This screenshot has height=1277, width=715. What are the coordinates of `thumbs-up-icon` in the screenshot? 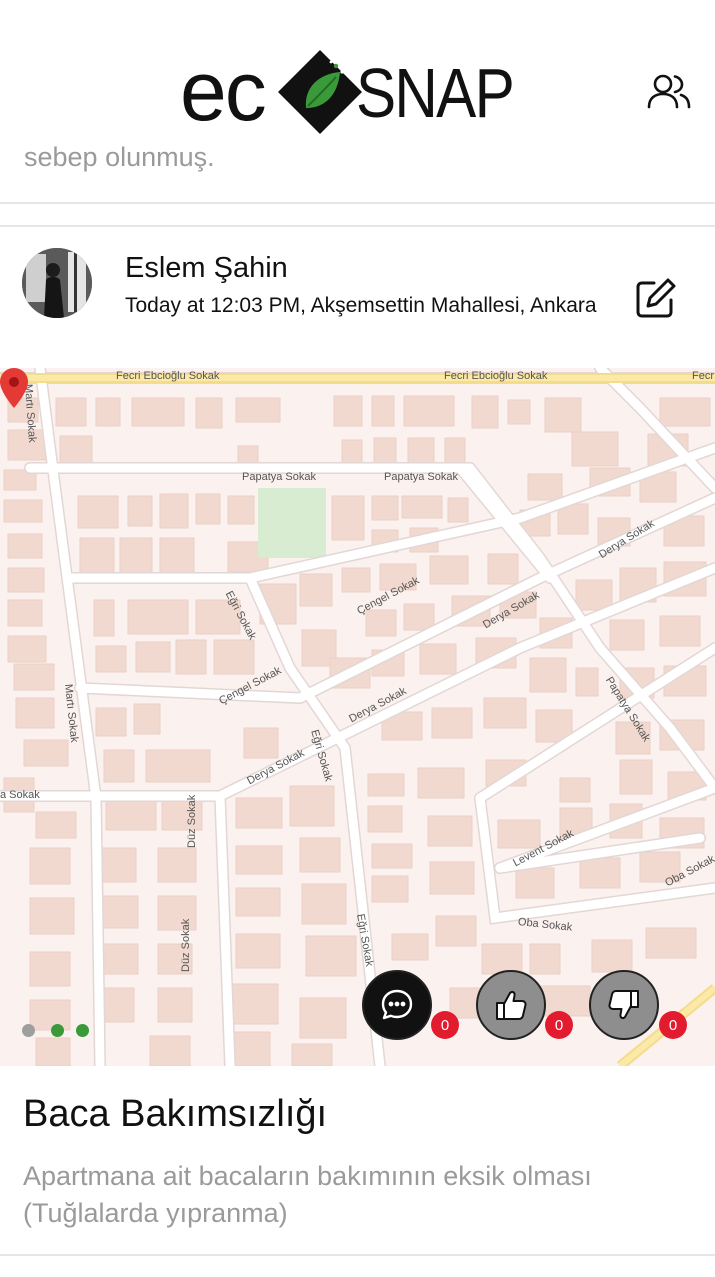 It's located at (511, 1005).